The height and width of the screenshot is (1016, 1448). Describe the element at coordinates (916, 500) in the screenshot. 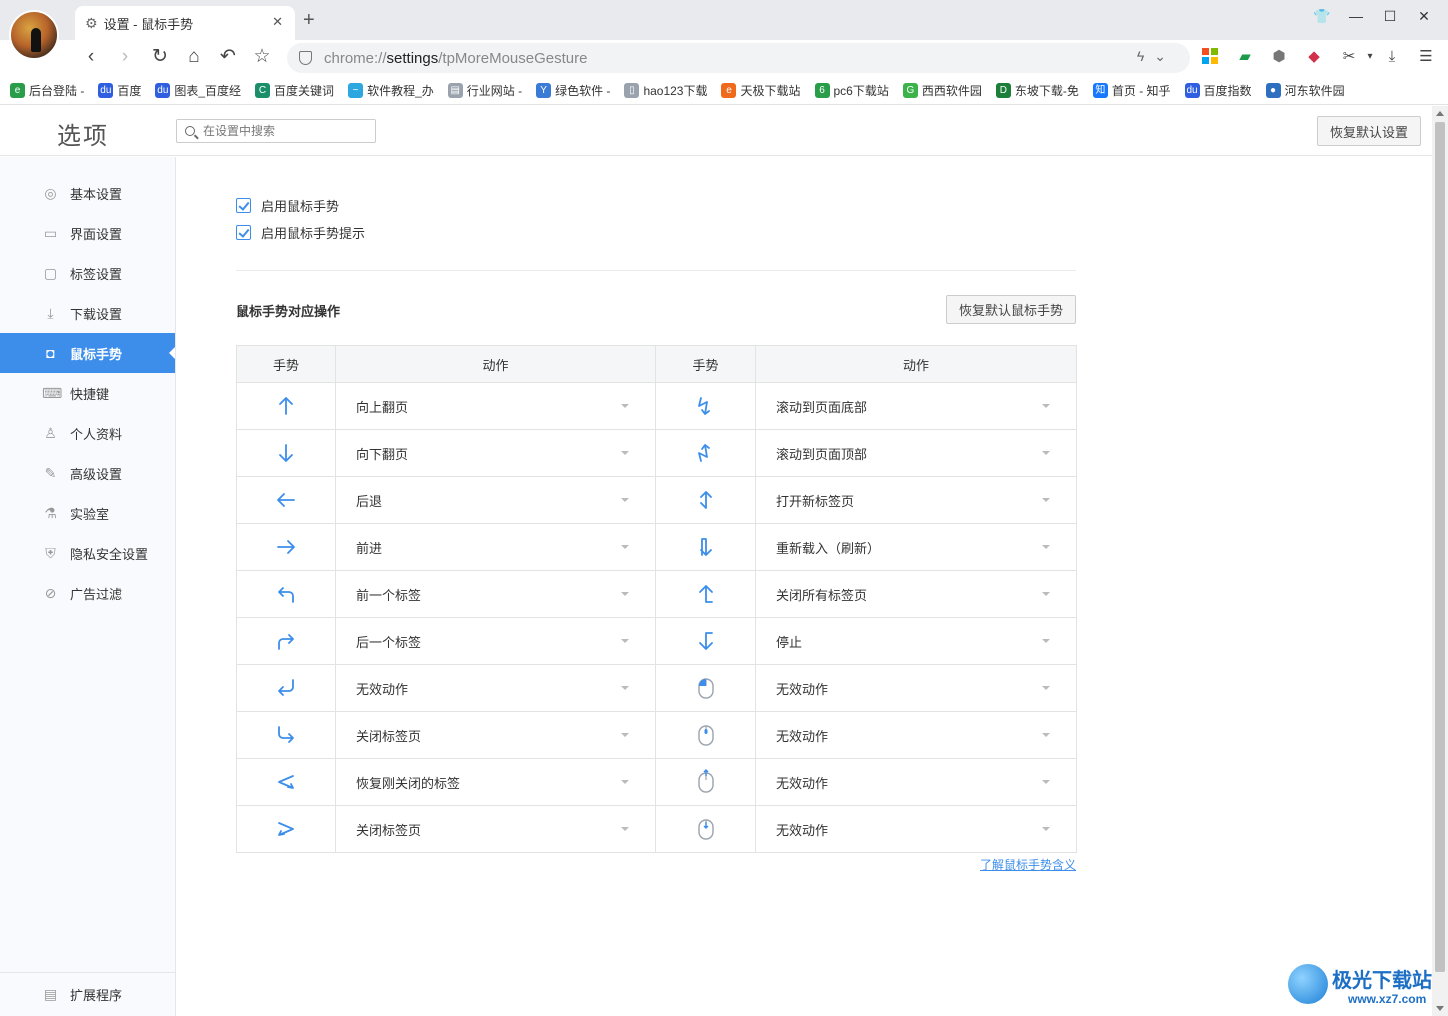

I see `action-select: 打开新标签页` at that location.